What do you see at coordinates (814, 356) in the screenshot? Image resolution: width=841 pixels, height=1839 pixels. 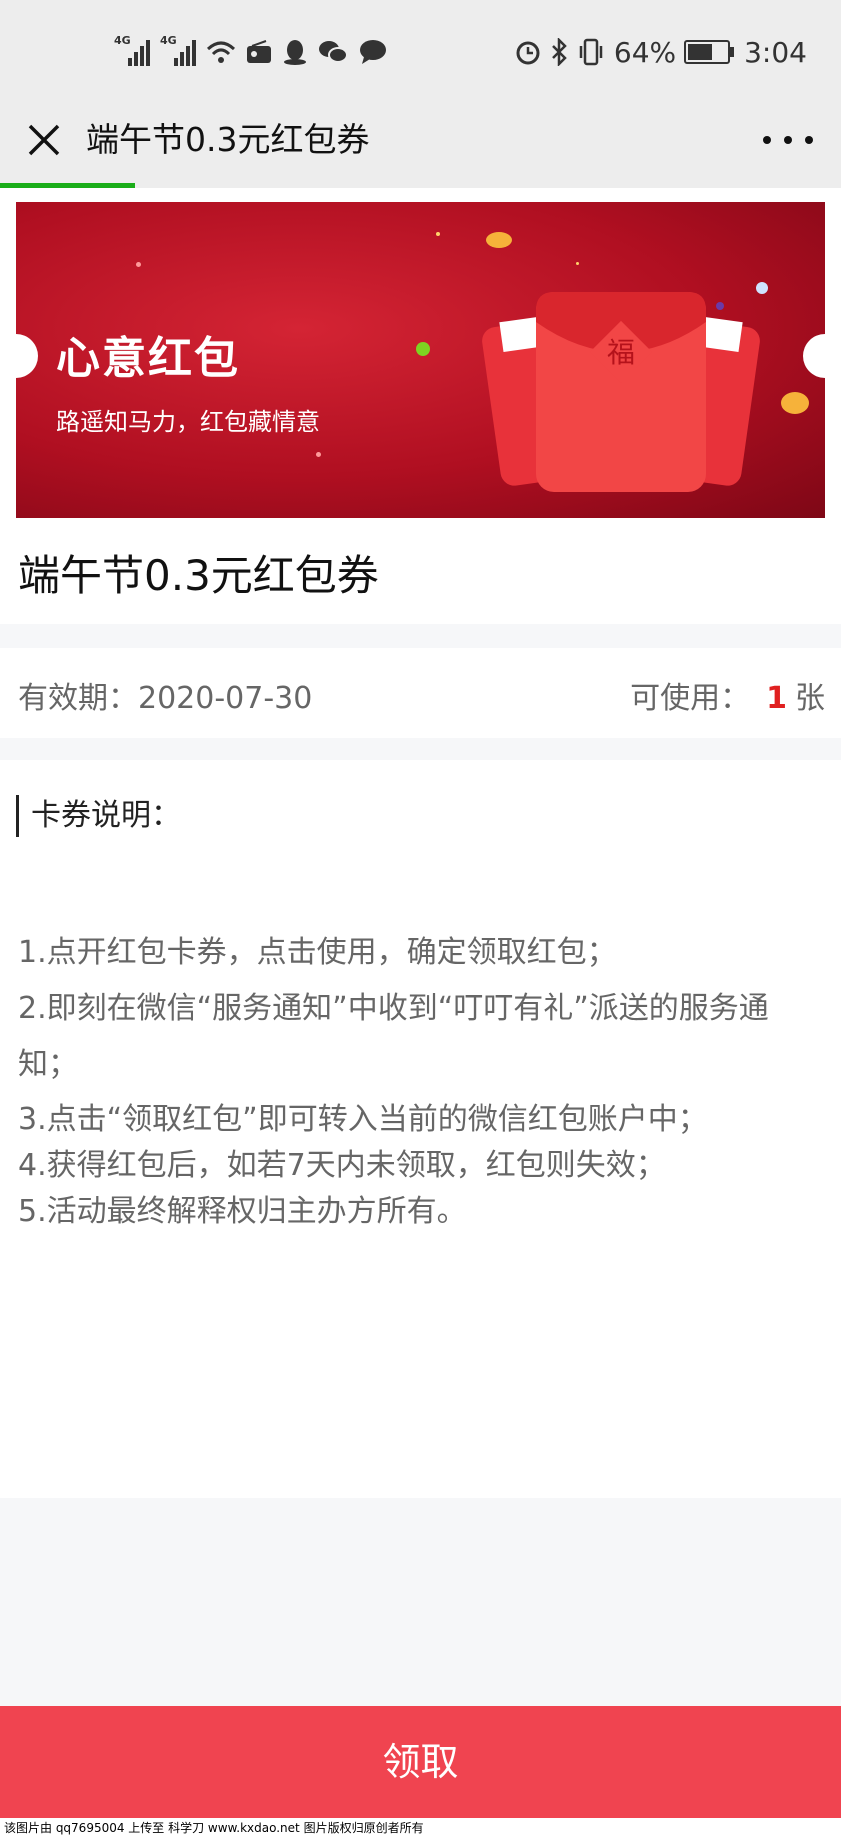 I see `ticket-notch-right` at bounding box center [814, 356].